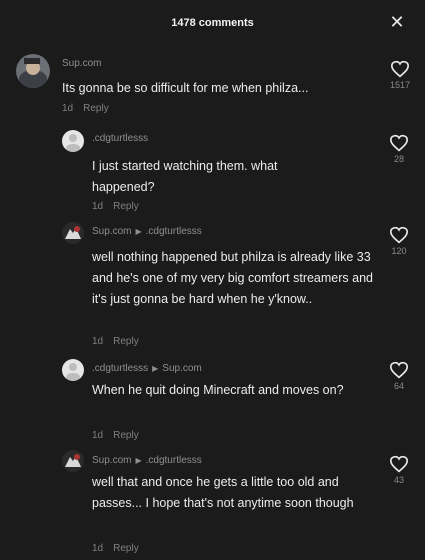 This screenshot has width=425, height=560. Describe the element at coordinates (120, 368) in the screenshot. I see `reply-author: .cdgturtlesss` at that location.